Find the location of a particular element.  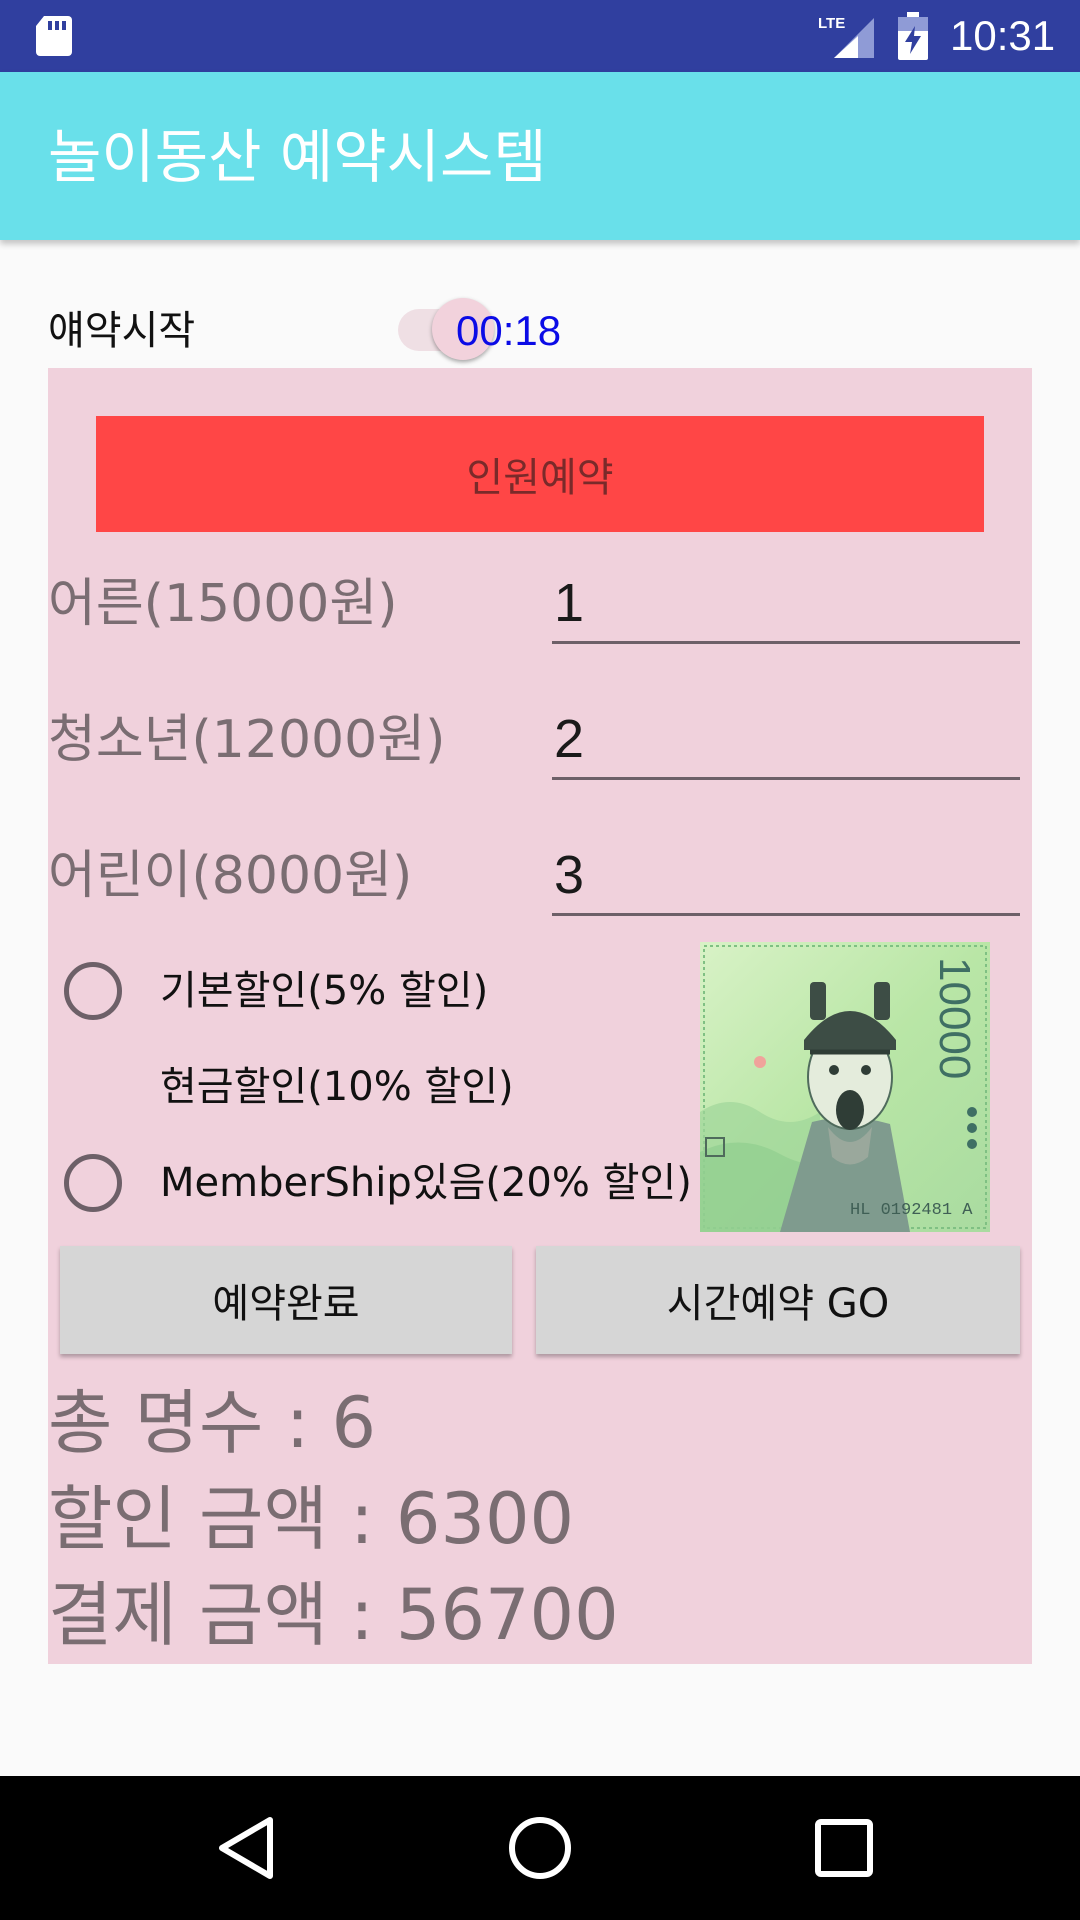

child-count-input is located at coordinates (786, 876).